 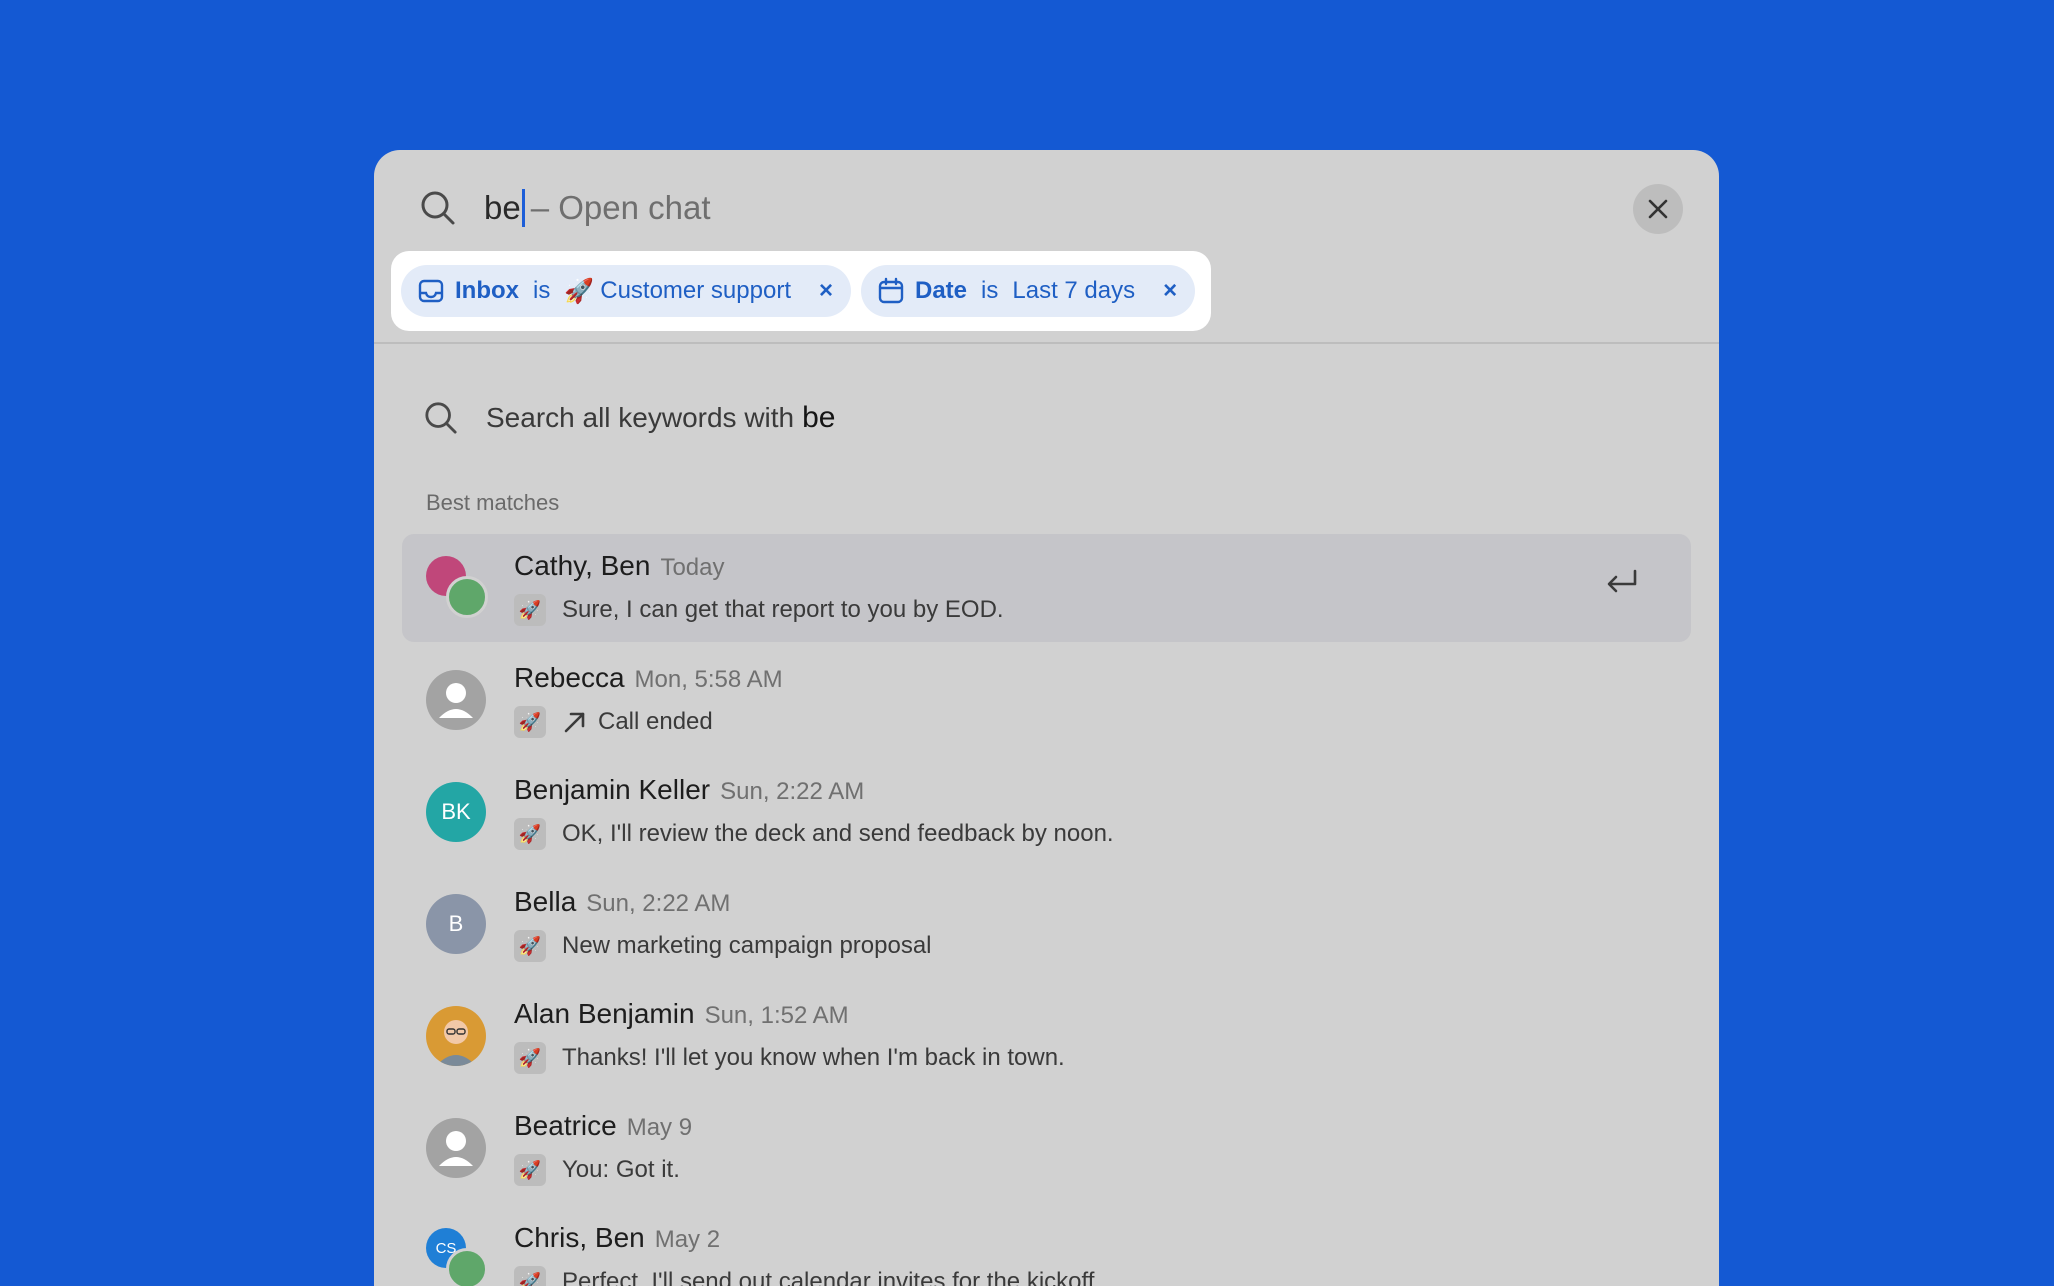 What do you see at coordinates (493, 502) in the screenshot?
I see `section-label: Best matches` at bounding box center [493, 502].